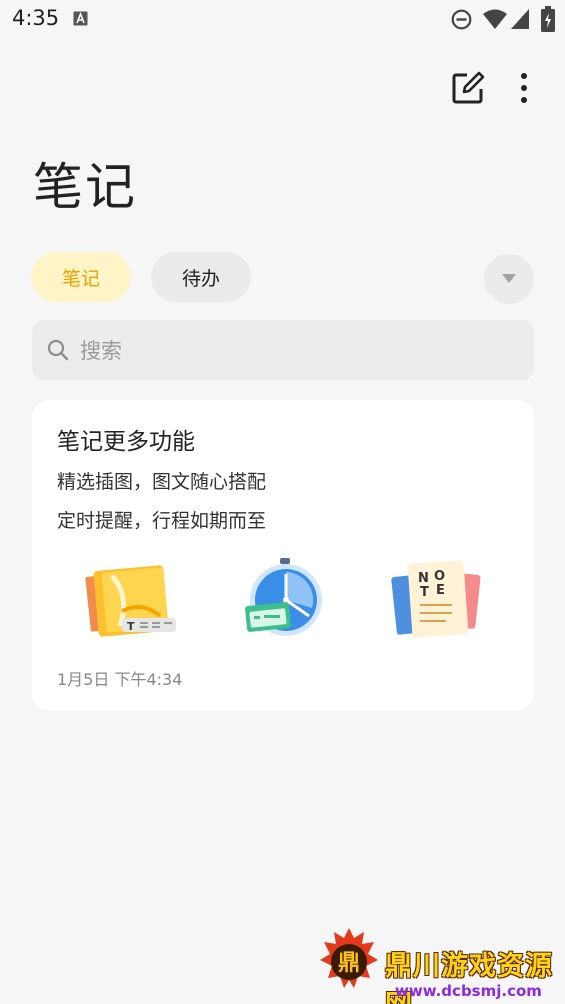 Image resolution: width=565 pixels, height=1004 pixels. I want to click on tab-notes-label: 笔记, so click(80, 278).